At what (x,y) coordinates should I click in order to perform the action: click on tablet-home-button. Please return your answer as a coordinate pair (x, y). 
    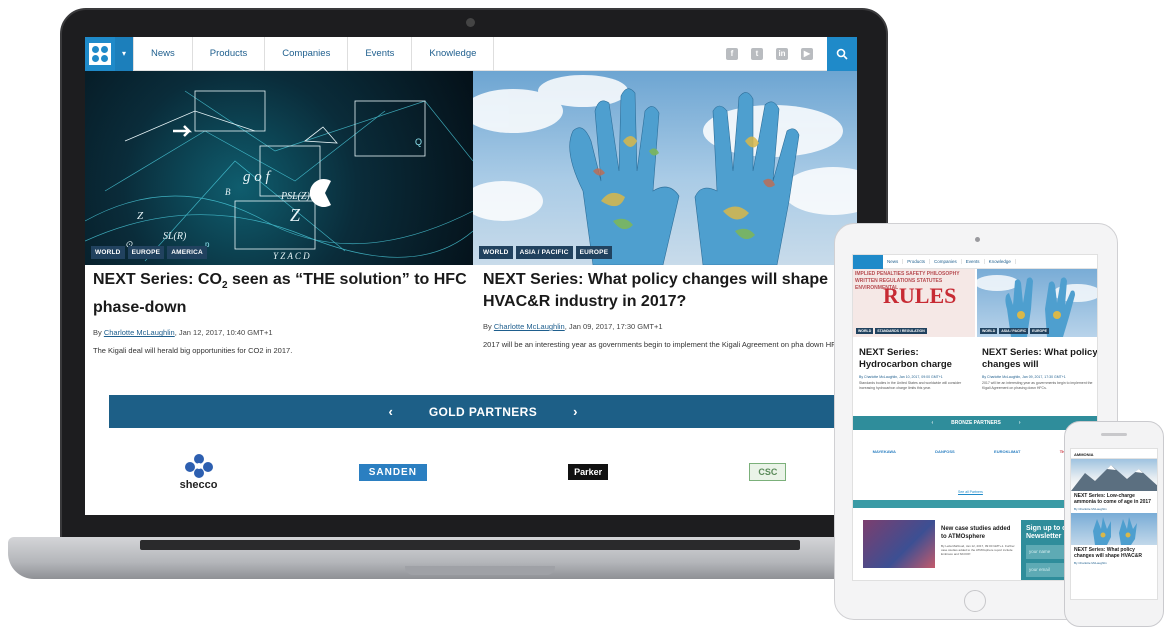
    Looking at the image, I should click on (975, 601).